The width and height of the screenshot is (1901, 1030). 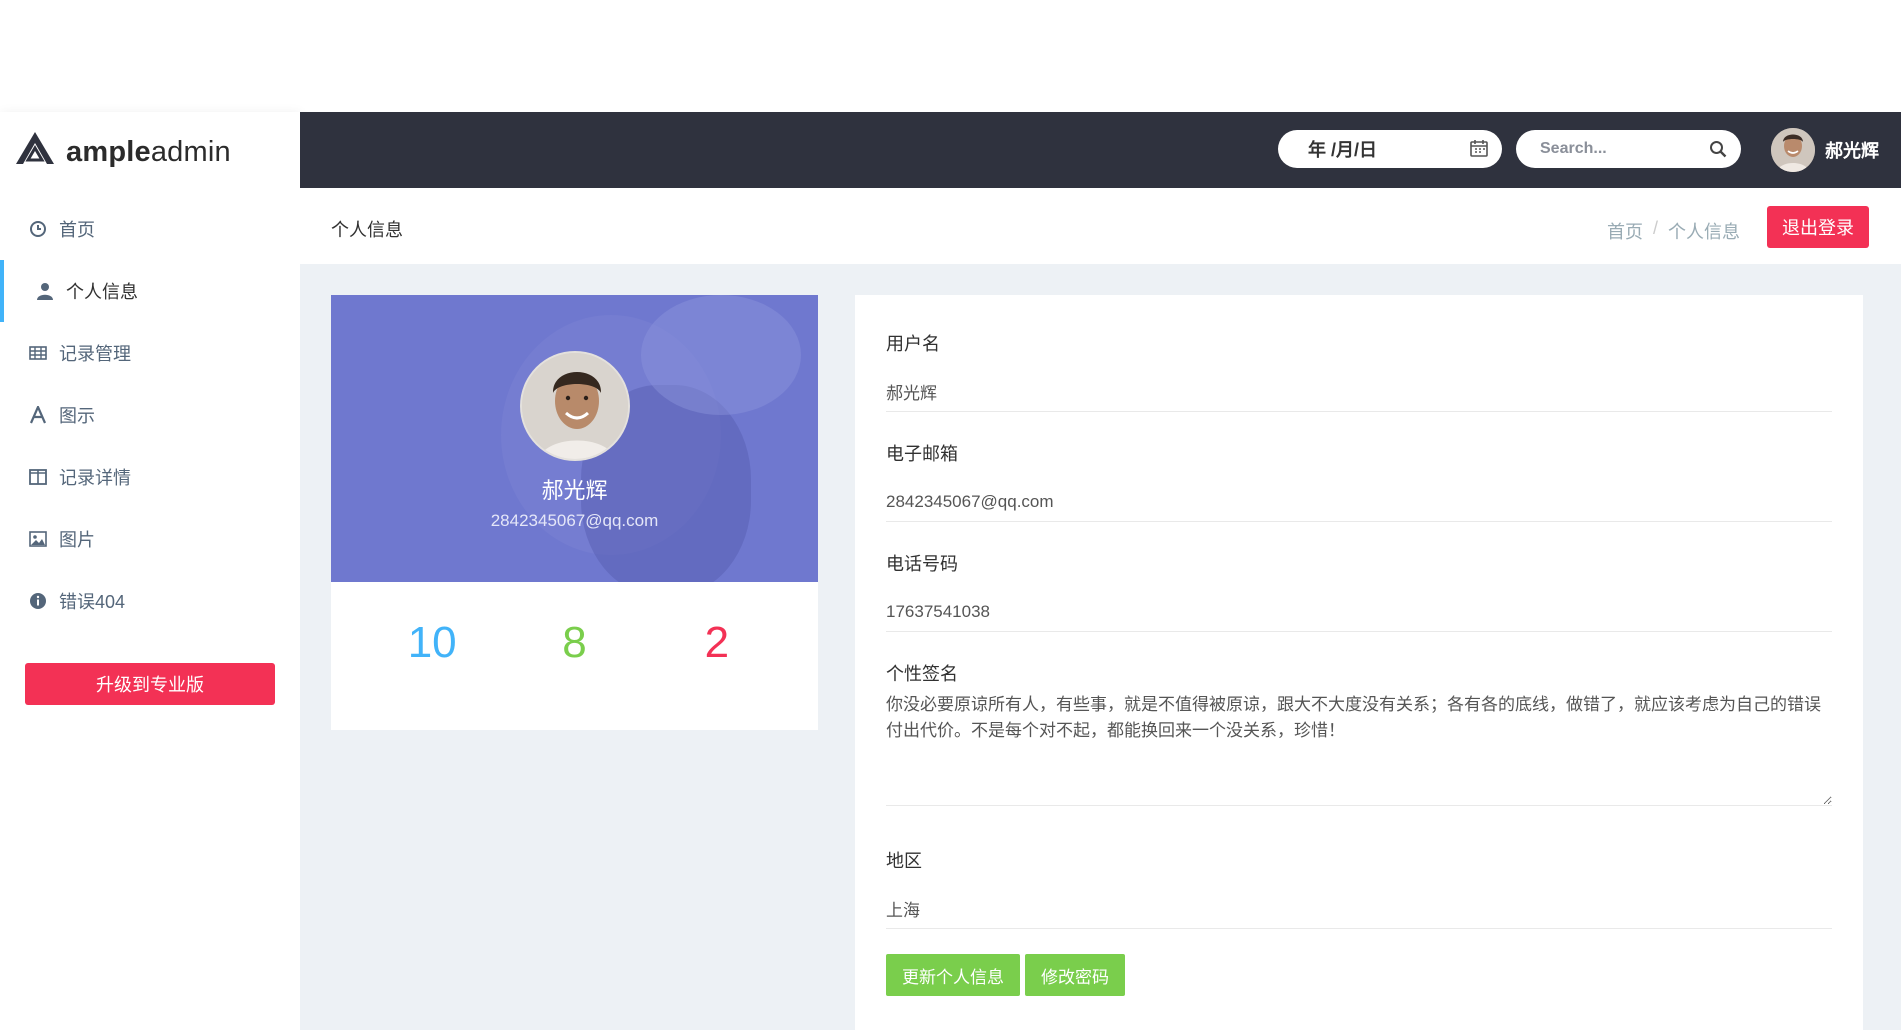 I want to click on table-icon, so click(x=38, y=353).